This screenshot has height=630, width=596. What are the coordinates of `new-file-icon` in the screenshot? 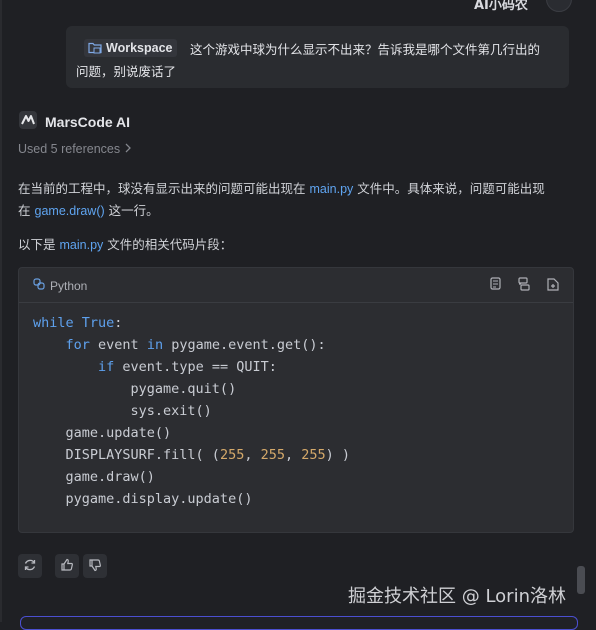 It's located at (553, 284).